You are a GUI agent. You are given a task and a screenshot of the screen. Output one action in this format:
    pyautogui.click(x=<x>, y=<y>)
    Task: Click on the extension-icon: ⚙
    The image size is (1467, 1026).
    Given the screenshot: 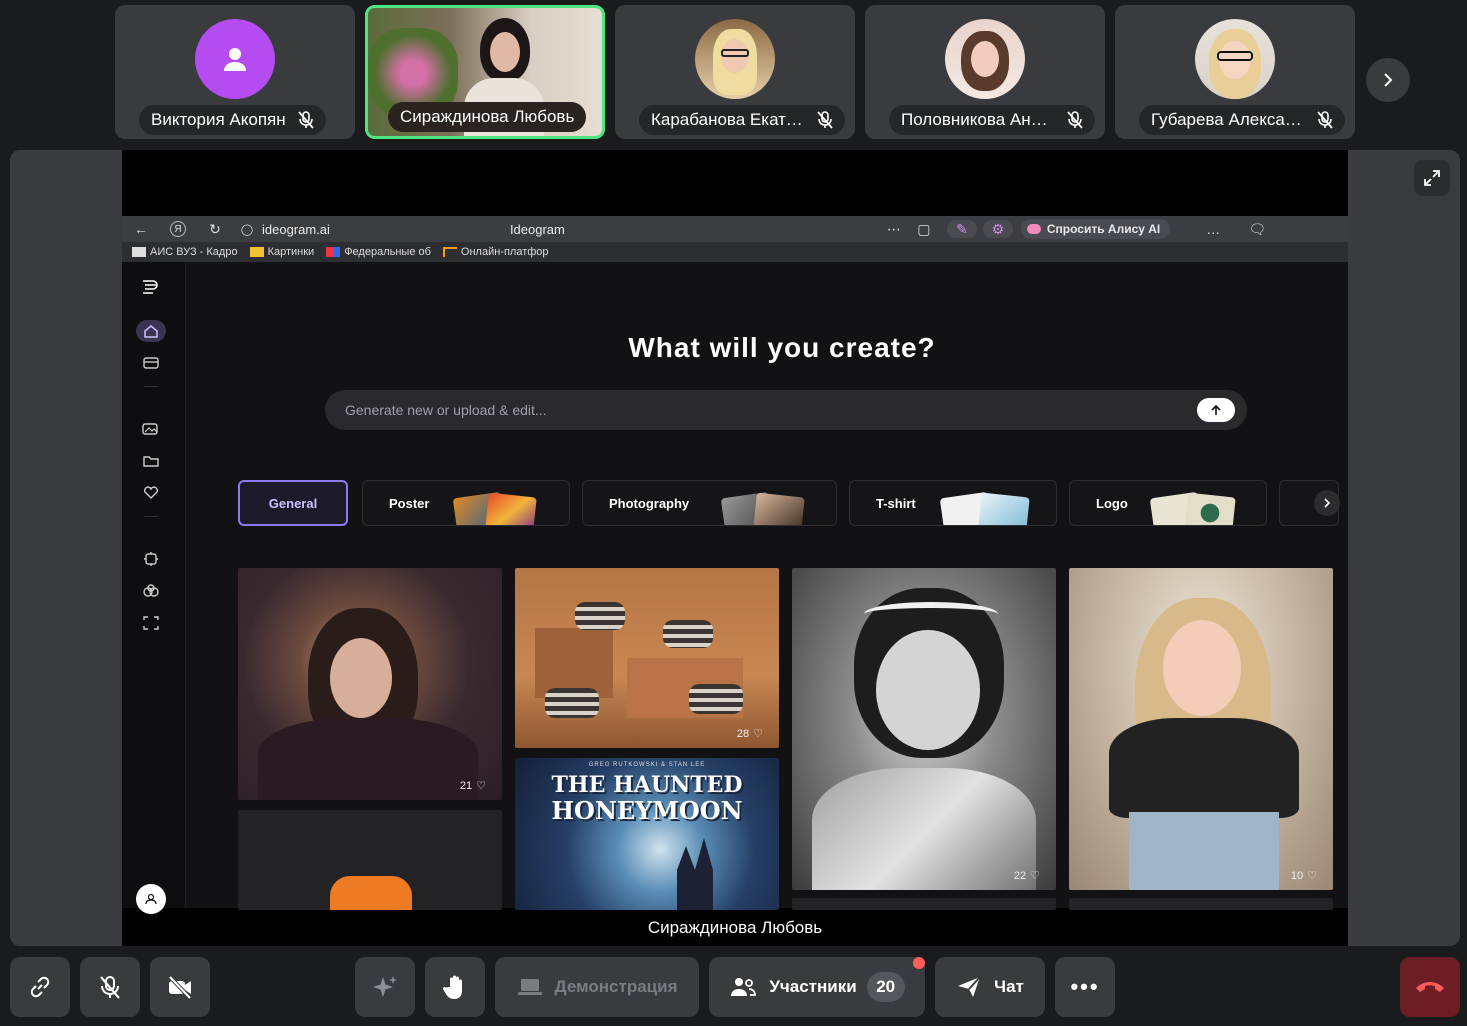 What is the action you would take?
    pyautogui.click(x=997, y=229)
    